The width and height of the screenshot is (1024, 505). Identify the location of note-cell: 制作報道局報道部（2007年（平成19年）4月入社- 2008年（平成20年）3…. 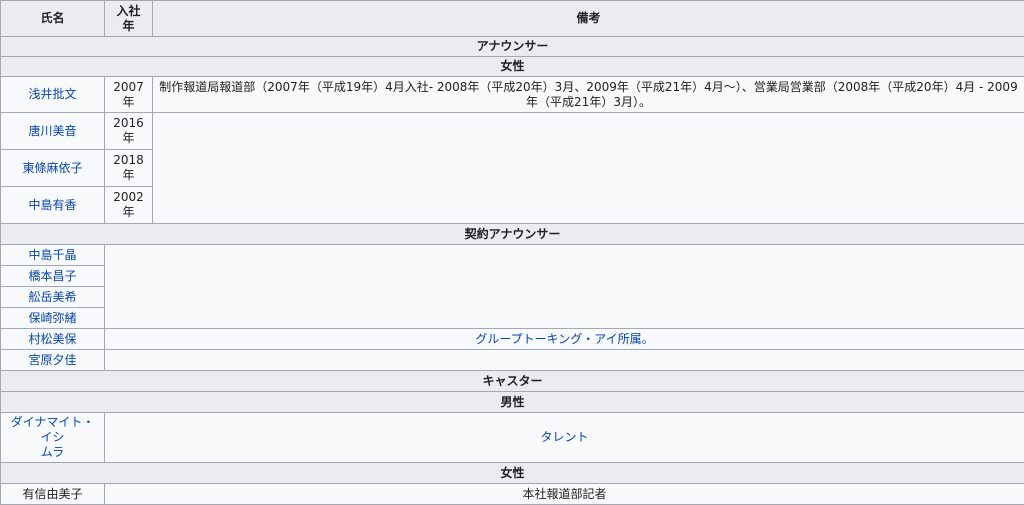
(588, 95).